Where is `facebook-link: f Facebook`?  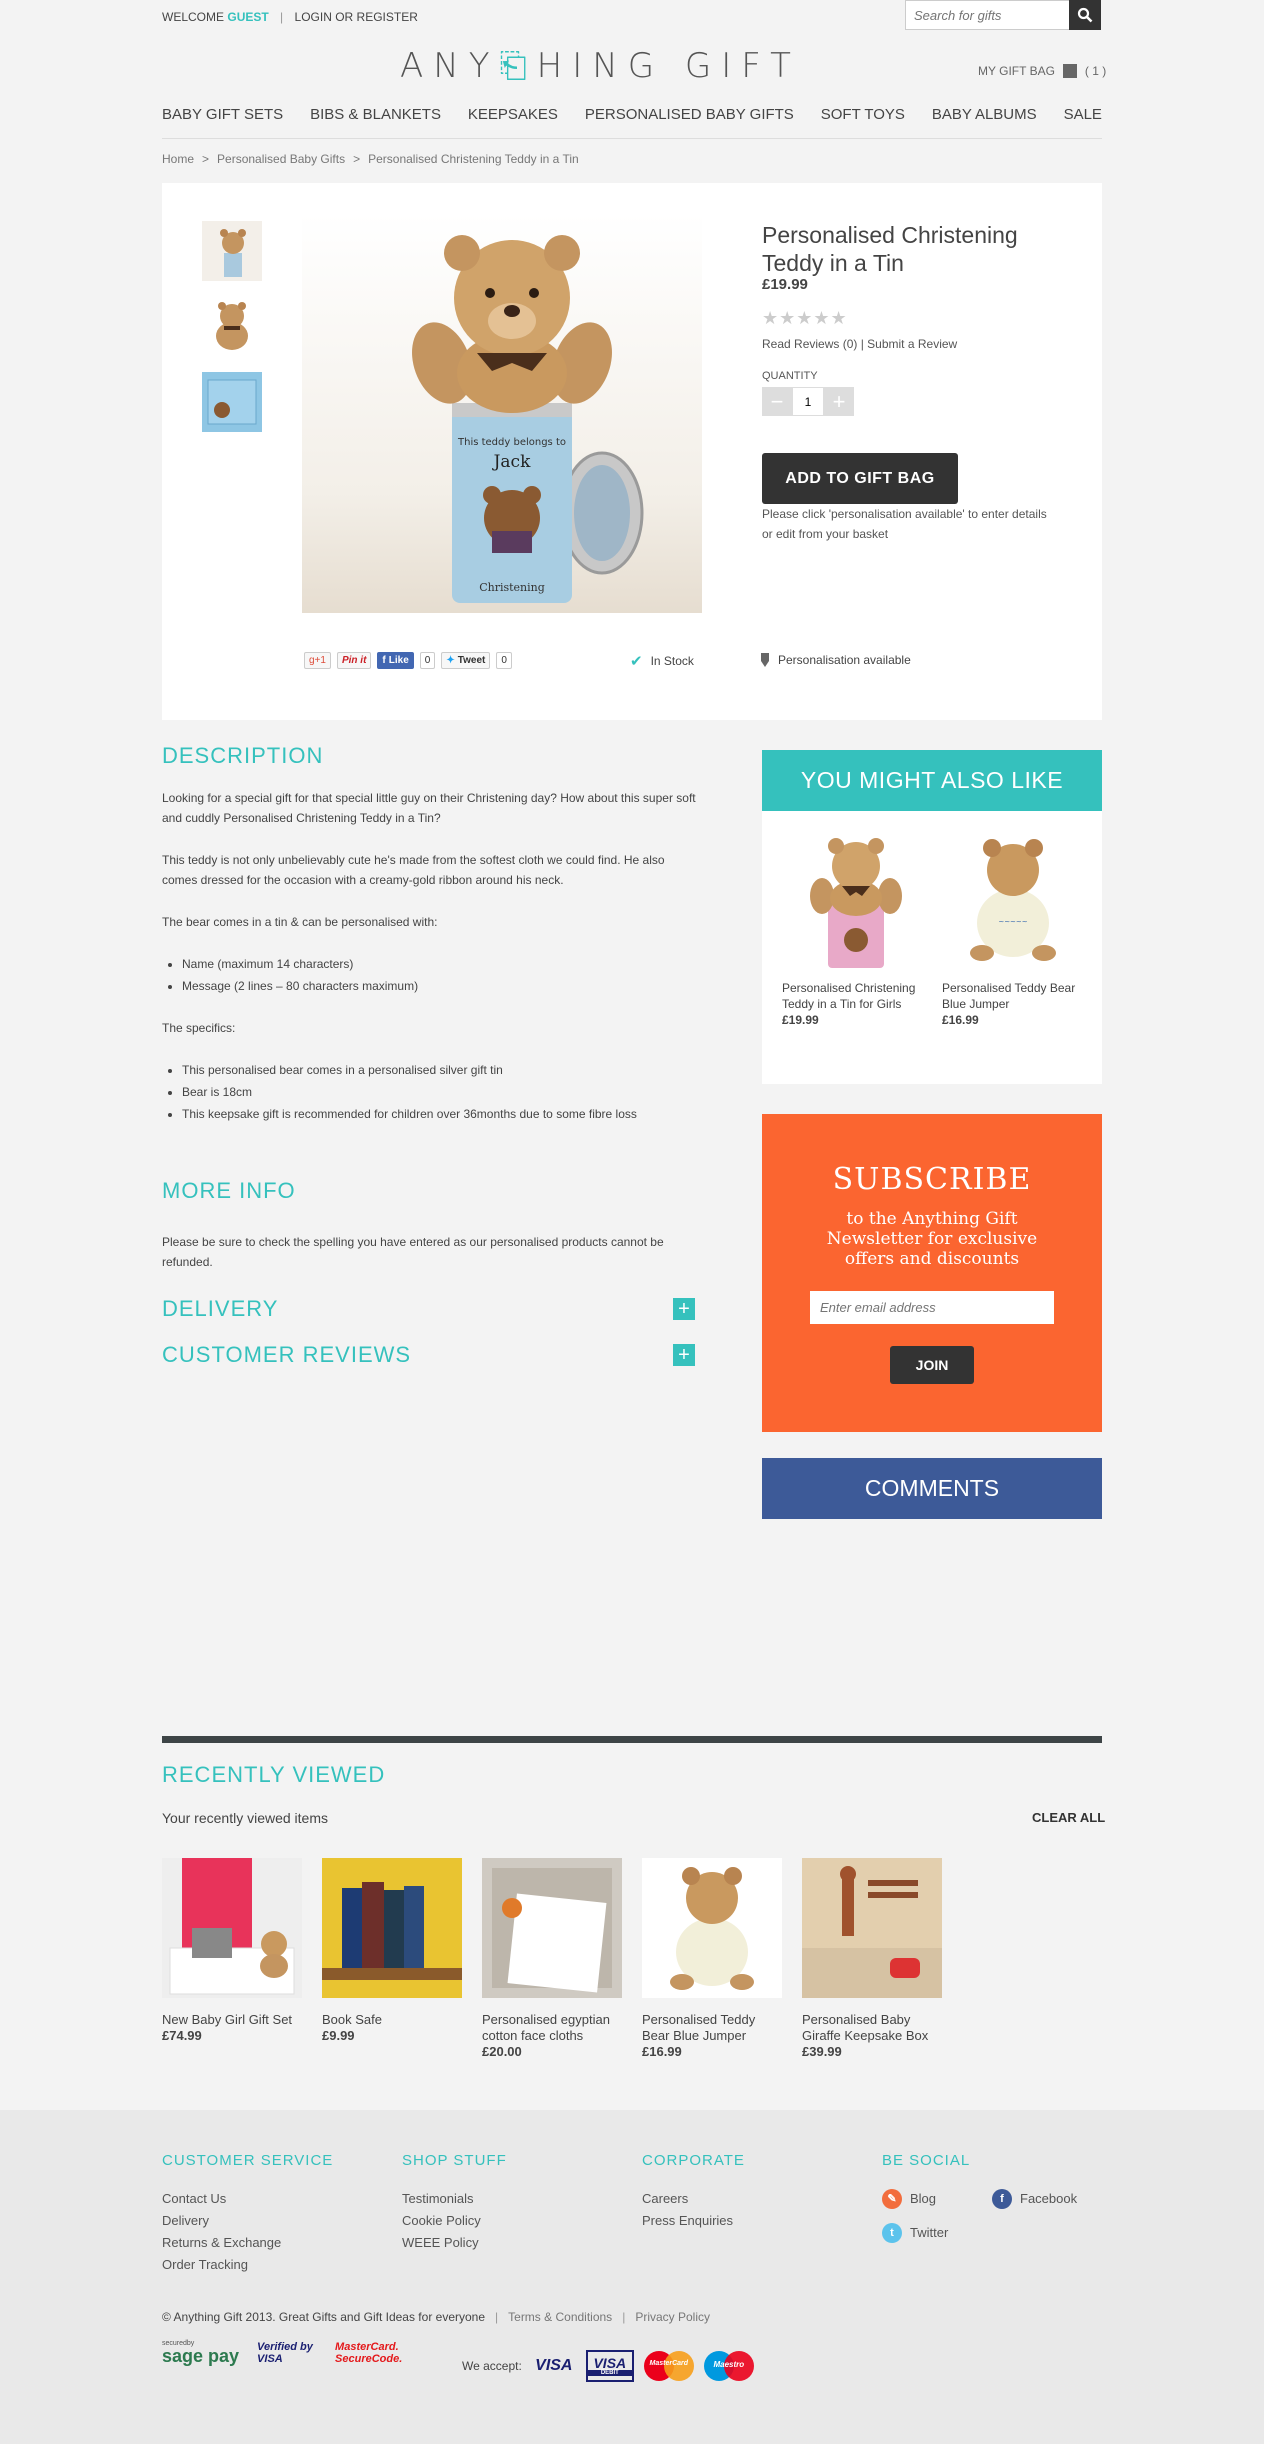
facebook-link: f Facebook is located at coordinates (1034, 2199).